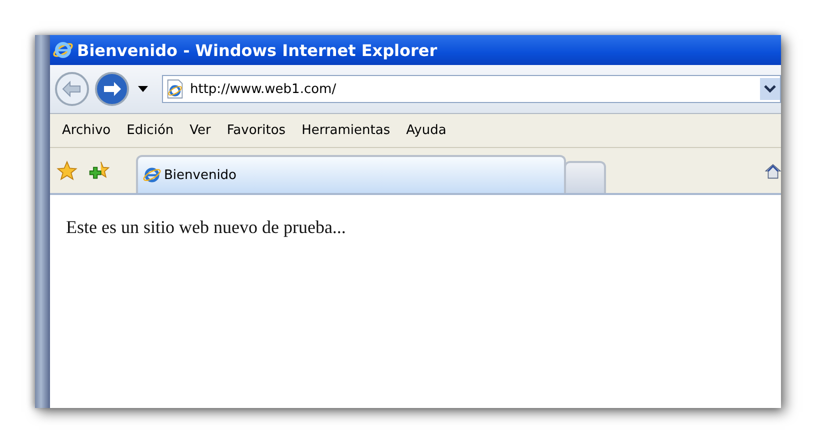  Describe the element at coordinates (346, 130) in the screenshot. I see `menu-item: Herramientas` at that location.